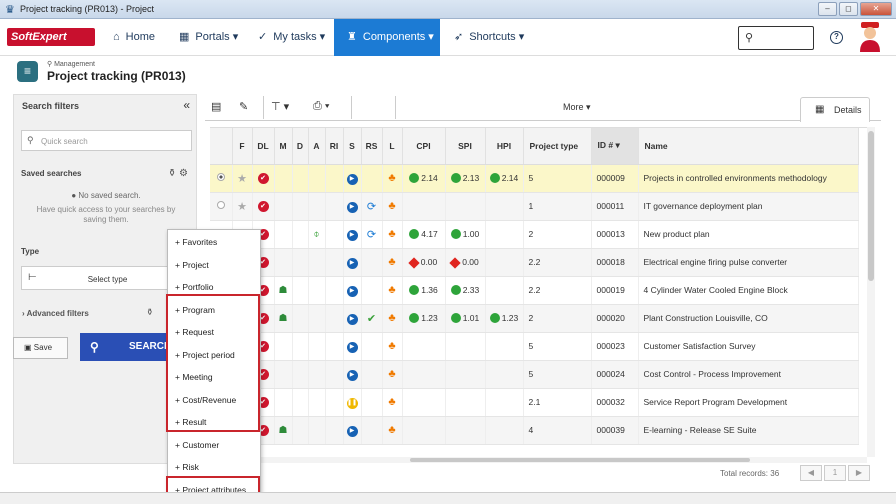 The image size is (896, 504). What do you see at coordinates (387, 37) in the screenshot?
I see `nav-components: ♜ Components ▾` at bounding box center [387, 37].